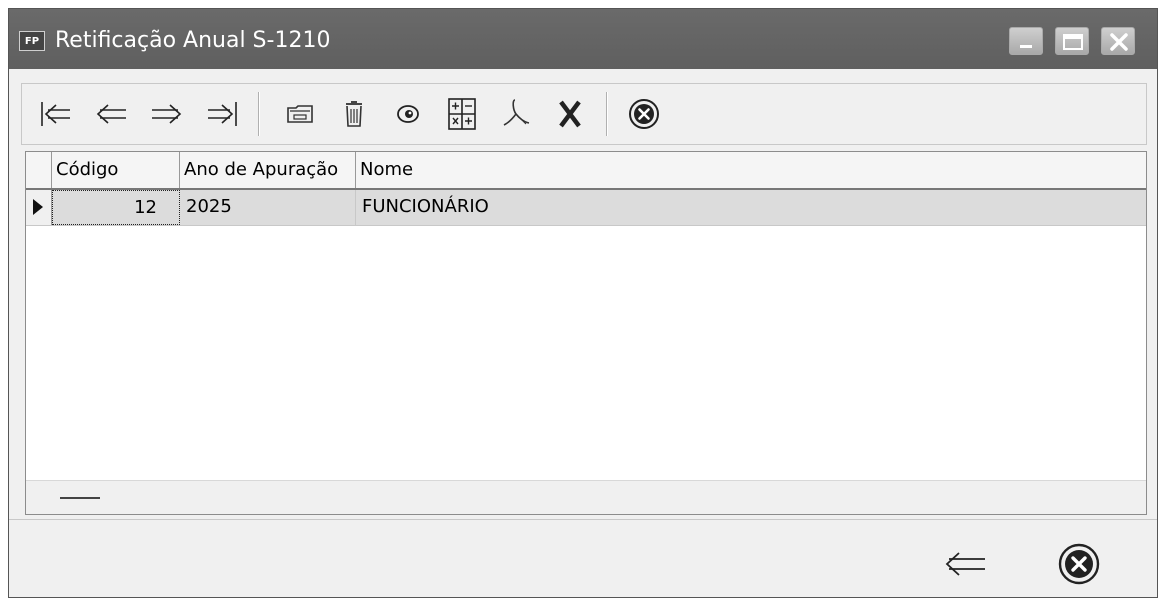  I want to click on minimize-button, so click(1026, 41).